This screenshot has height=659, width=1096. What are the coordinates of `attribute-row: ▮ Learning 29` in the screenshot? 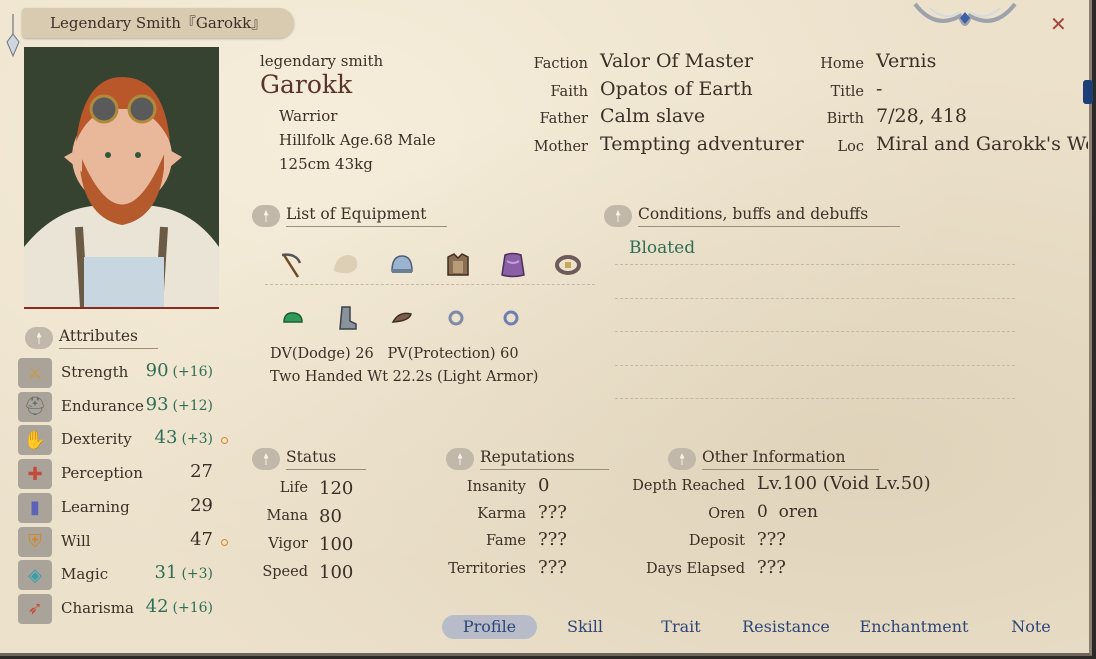 It's located at (125, 507).